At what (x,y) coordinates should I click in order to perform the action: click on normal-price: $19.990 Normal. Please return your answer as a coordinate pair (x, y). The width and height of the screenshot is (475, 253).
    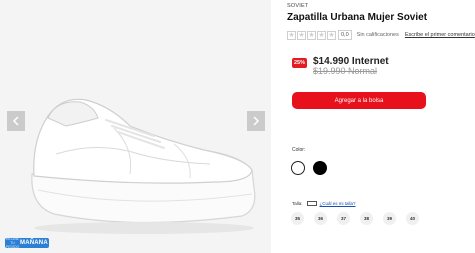
    Looking at the image, I should click on (345, 71).